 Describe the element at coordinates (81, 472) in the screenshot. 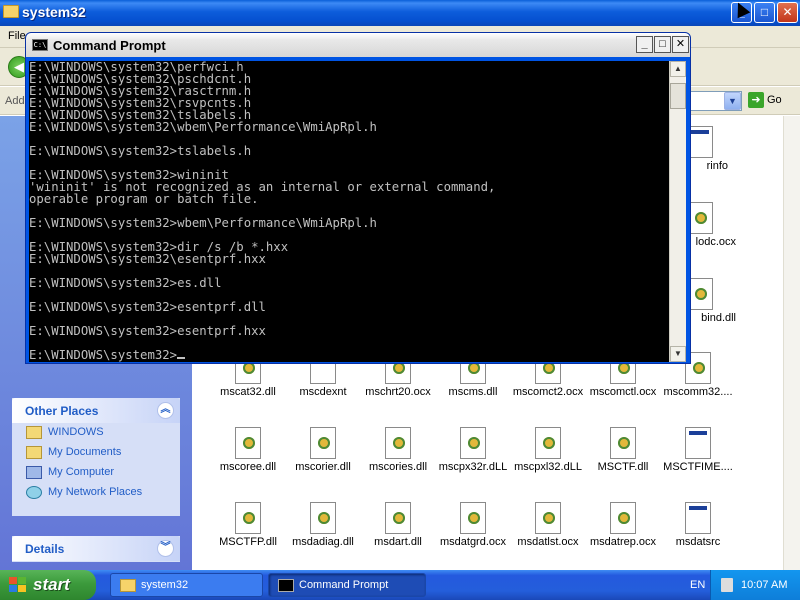

I see `place-link-label: My Computer` at that location.